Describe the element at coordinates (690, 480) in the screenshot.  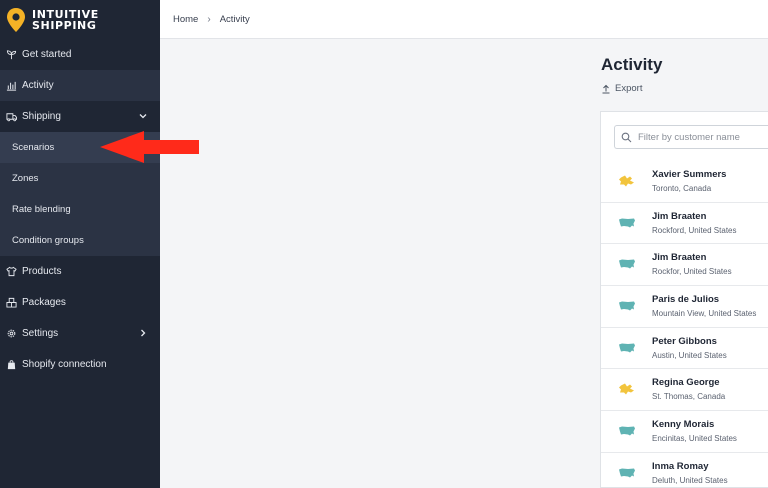
I see `customer-location: Deluth, United States` at that location.